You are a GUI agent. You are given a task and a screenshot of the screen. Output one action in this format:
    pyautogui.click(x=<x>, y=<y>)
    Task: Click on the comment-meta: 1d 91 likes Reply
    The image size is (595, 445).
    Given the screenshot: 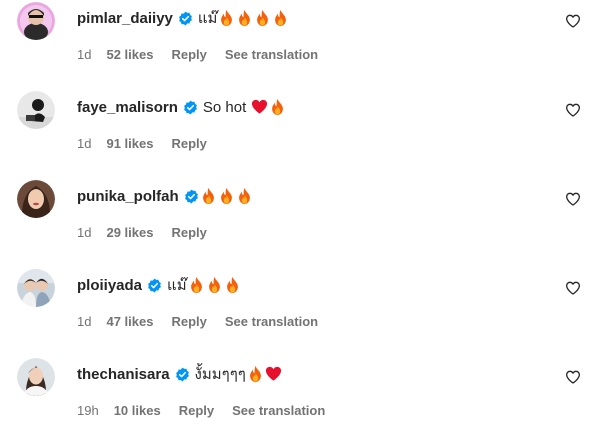 What is the action you would take?
    pyautogui.click(x=142, y=143)
    